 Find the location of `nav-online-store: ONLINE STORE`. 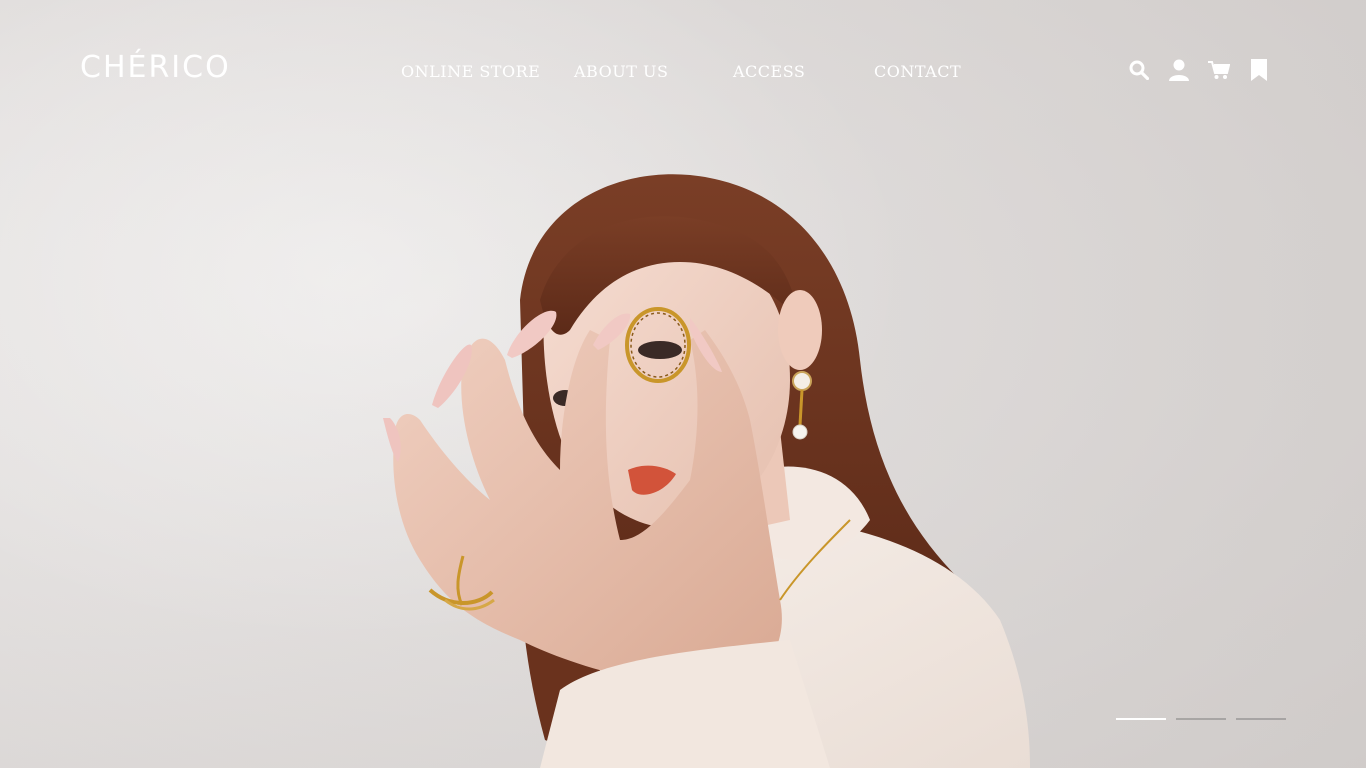

nav-online-store: ONLINE STORE is located at coordinates (470, 72).